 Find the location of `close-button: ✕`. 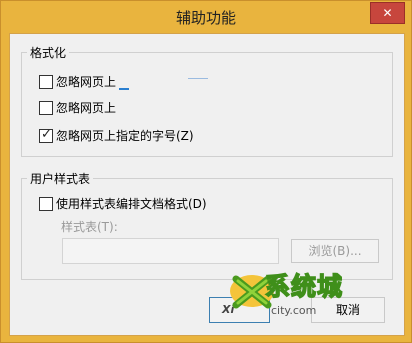

close-button: ✕ is located at coordinates (387, 13).